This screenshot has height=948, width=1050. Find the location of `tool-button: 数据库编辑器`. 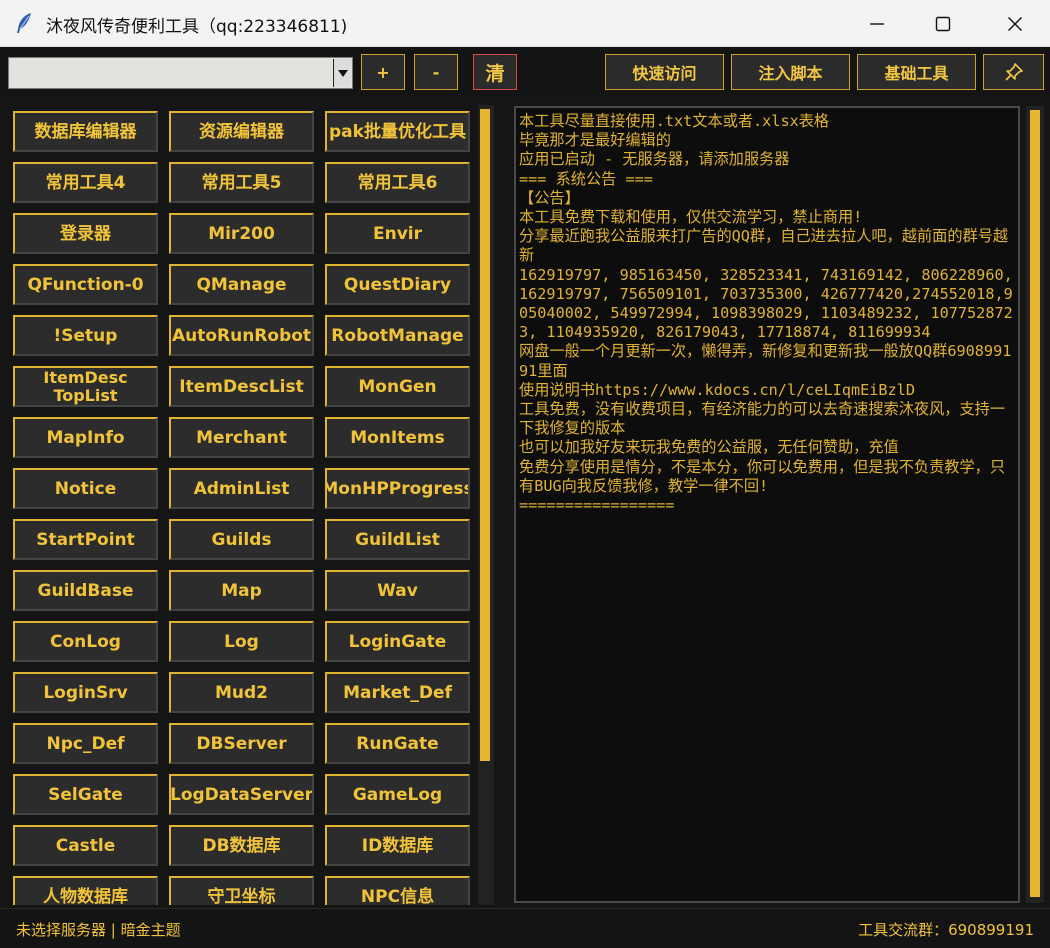

tool-button: 数据库编辑器 is located at coordinates (85, 131).